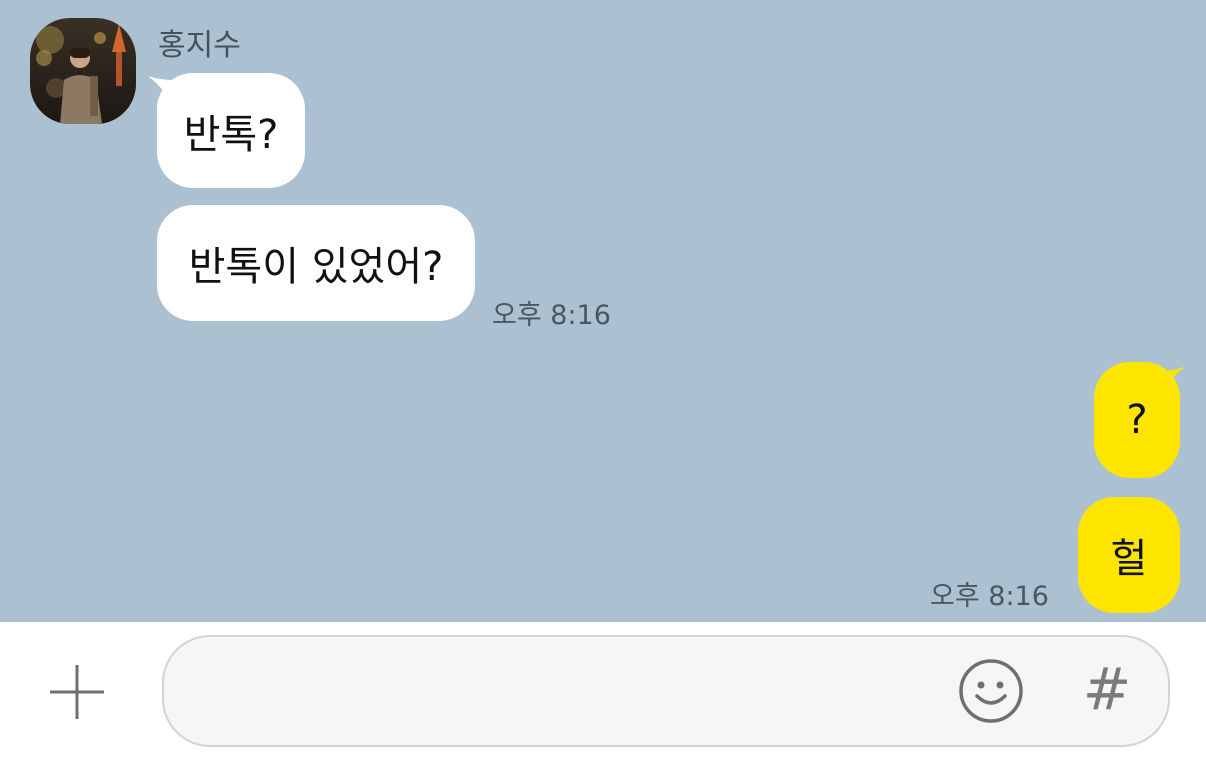 The image size is (1206, 760). I want to click on hashtag-search-button: #, so click(1107, 689).